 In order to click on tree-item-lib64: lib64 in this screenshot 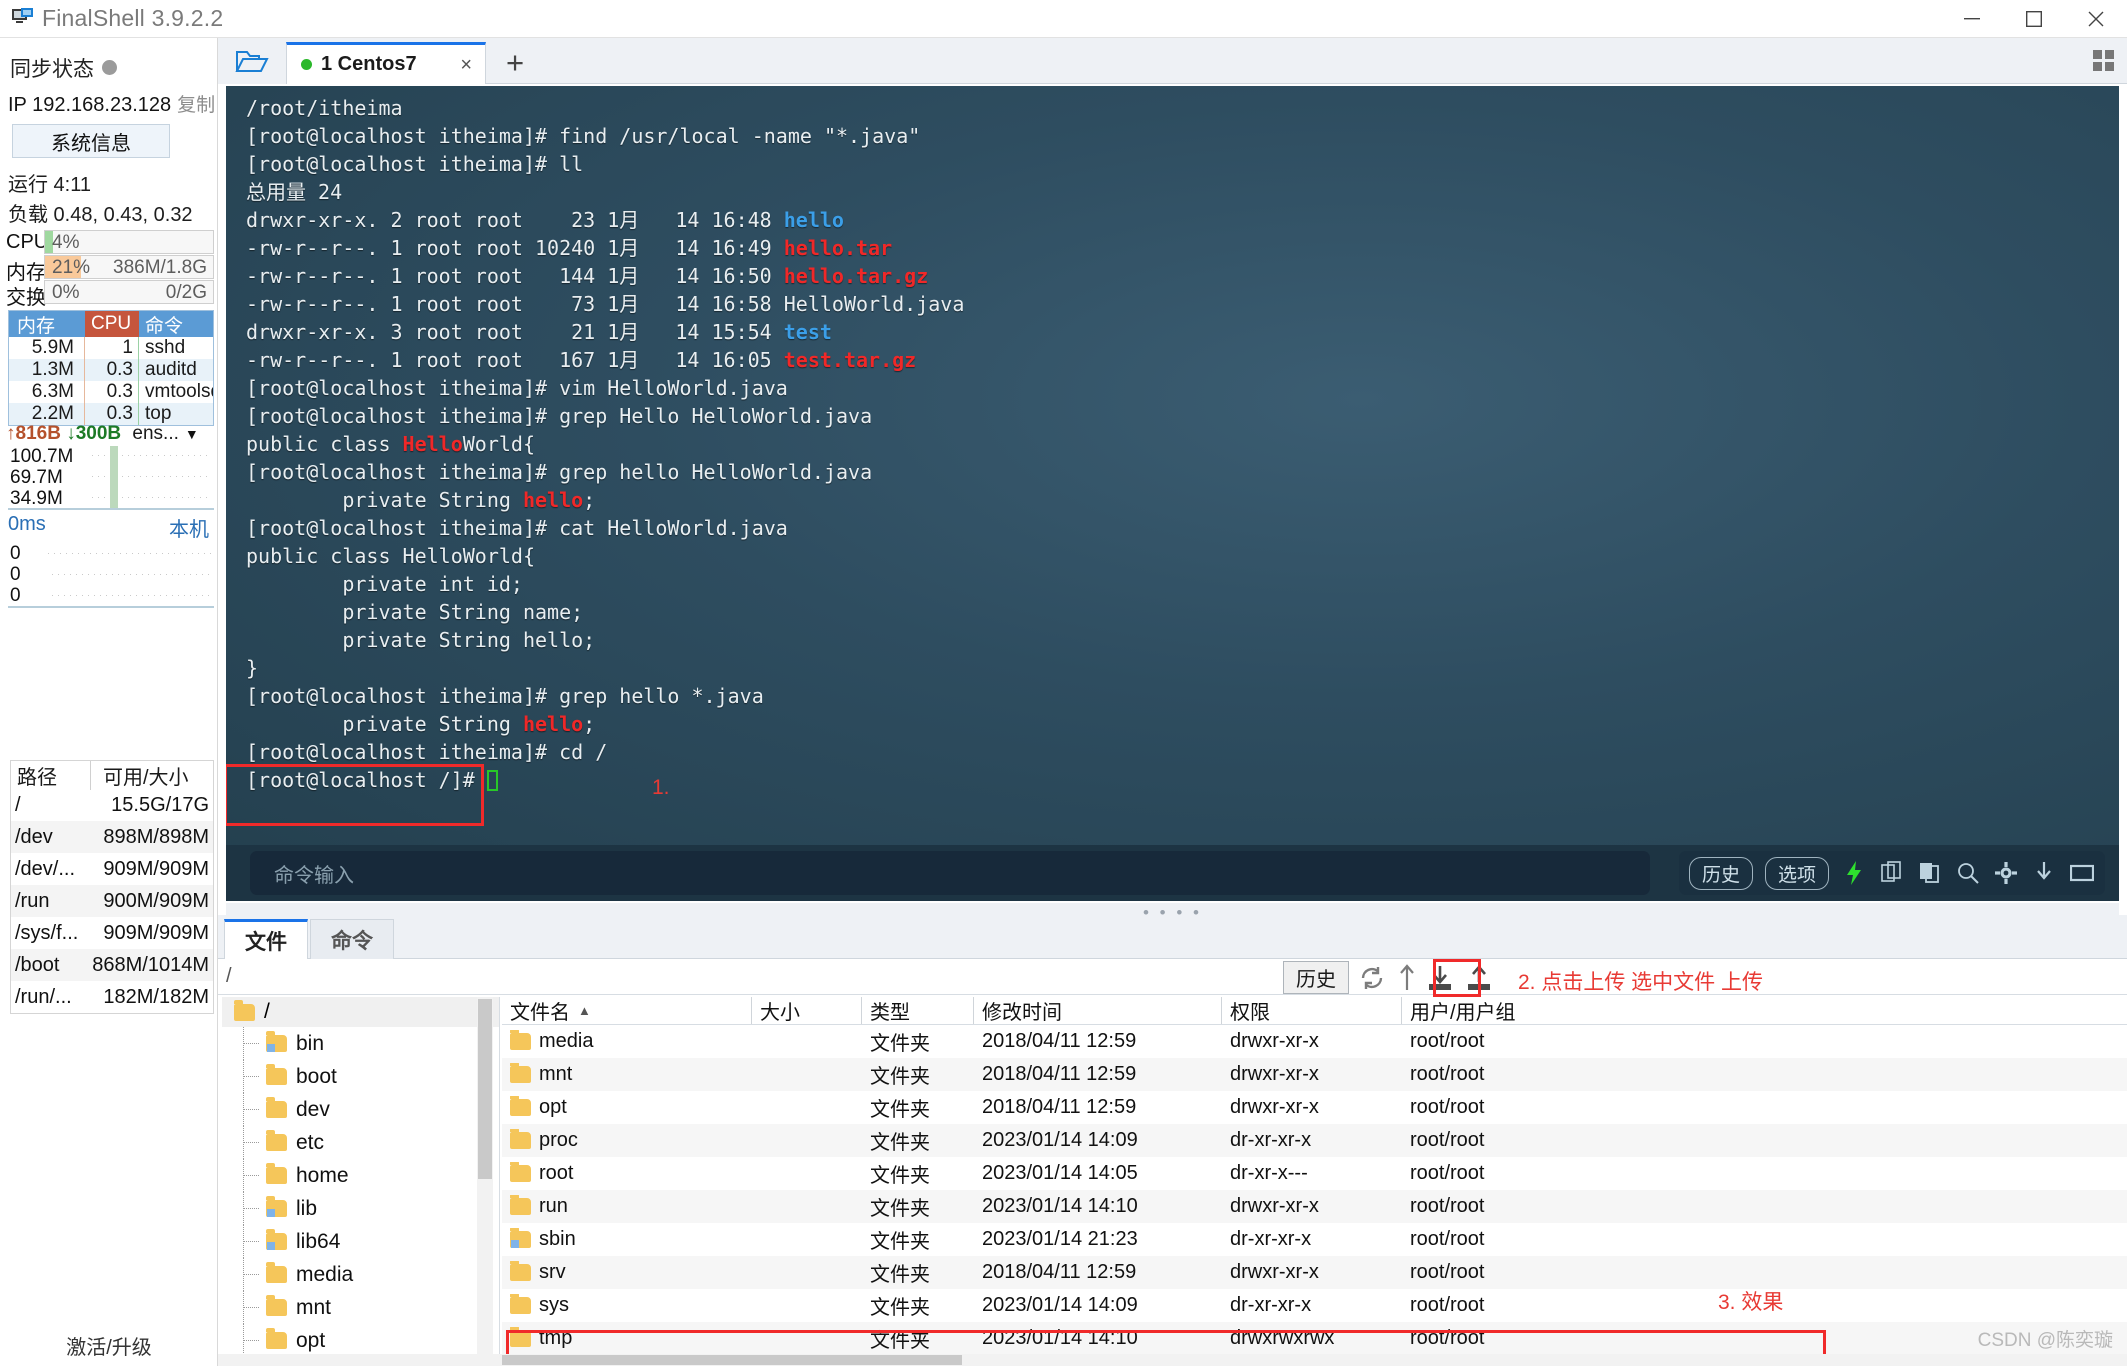, I will do `click(360, 1241)`.